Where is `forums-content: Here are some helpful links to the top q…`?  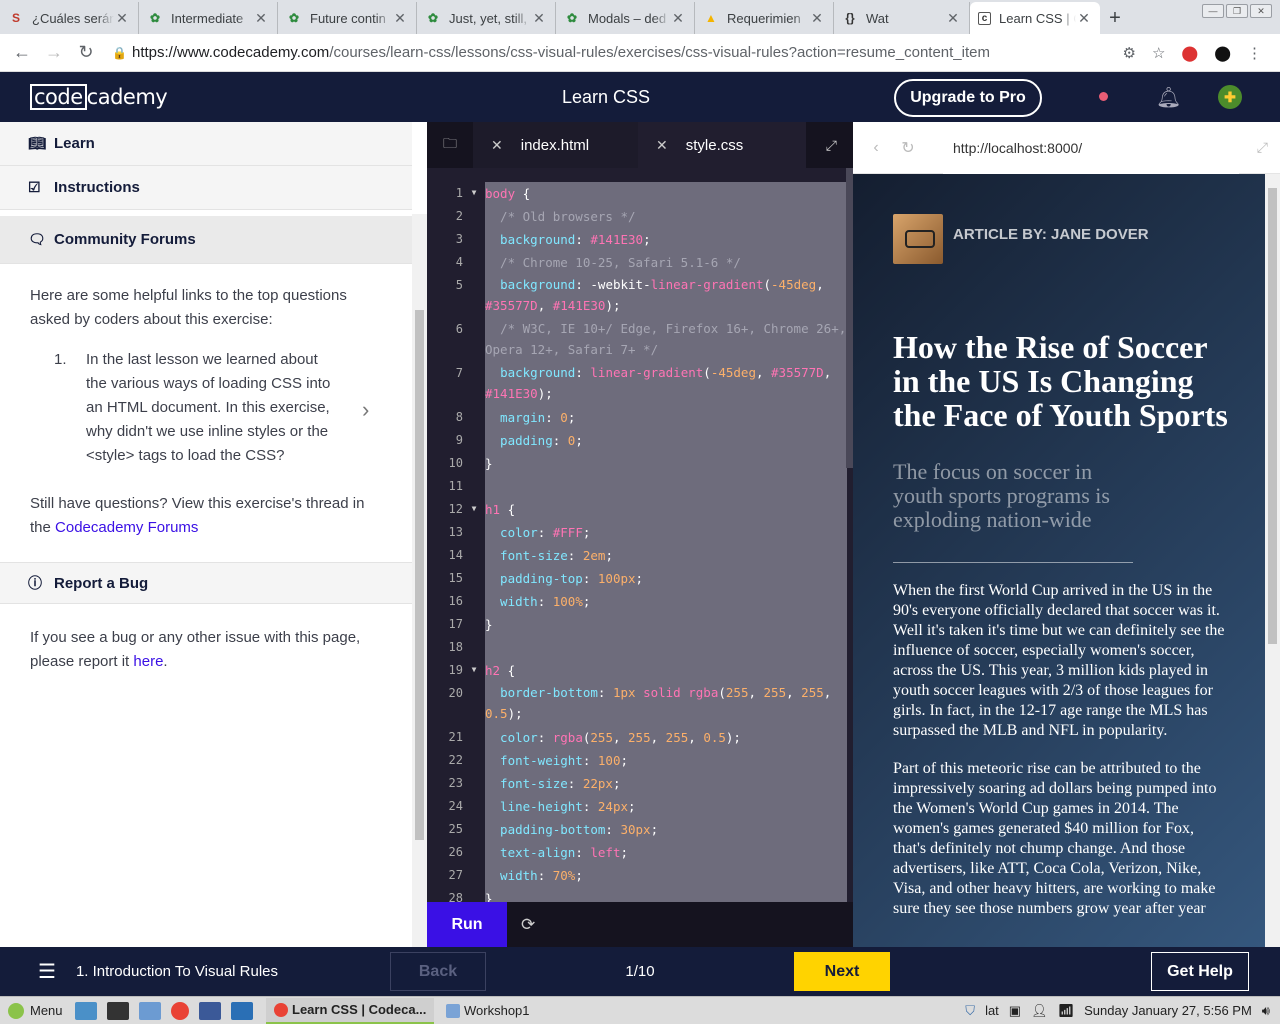 forums-content: Here are some helpful links to the top q… is located at coordinates (200, 402).